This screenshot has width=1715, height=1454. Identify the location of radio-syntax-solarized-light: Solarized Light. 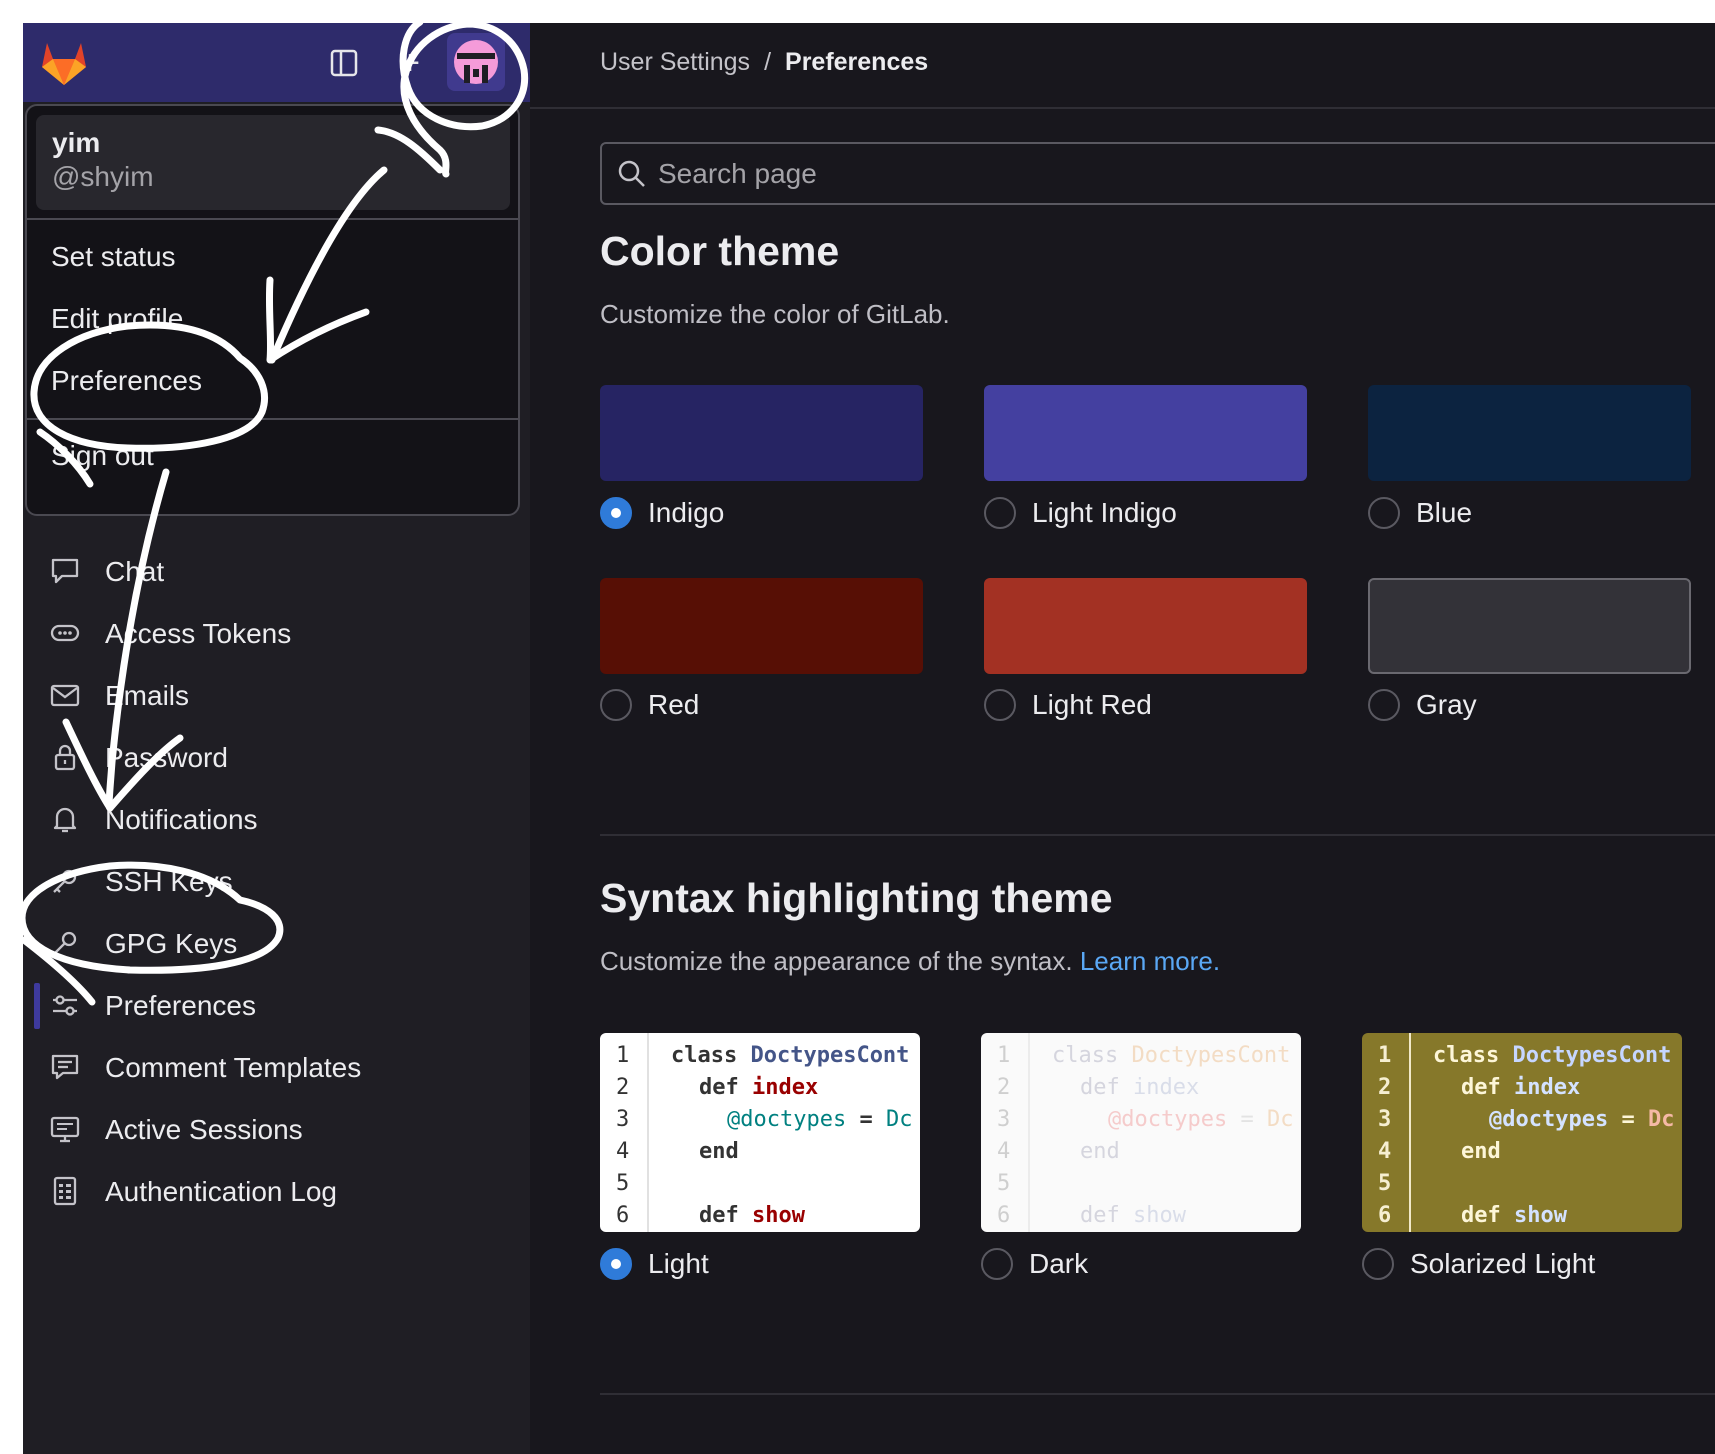
(1478, 1264).